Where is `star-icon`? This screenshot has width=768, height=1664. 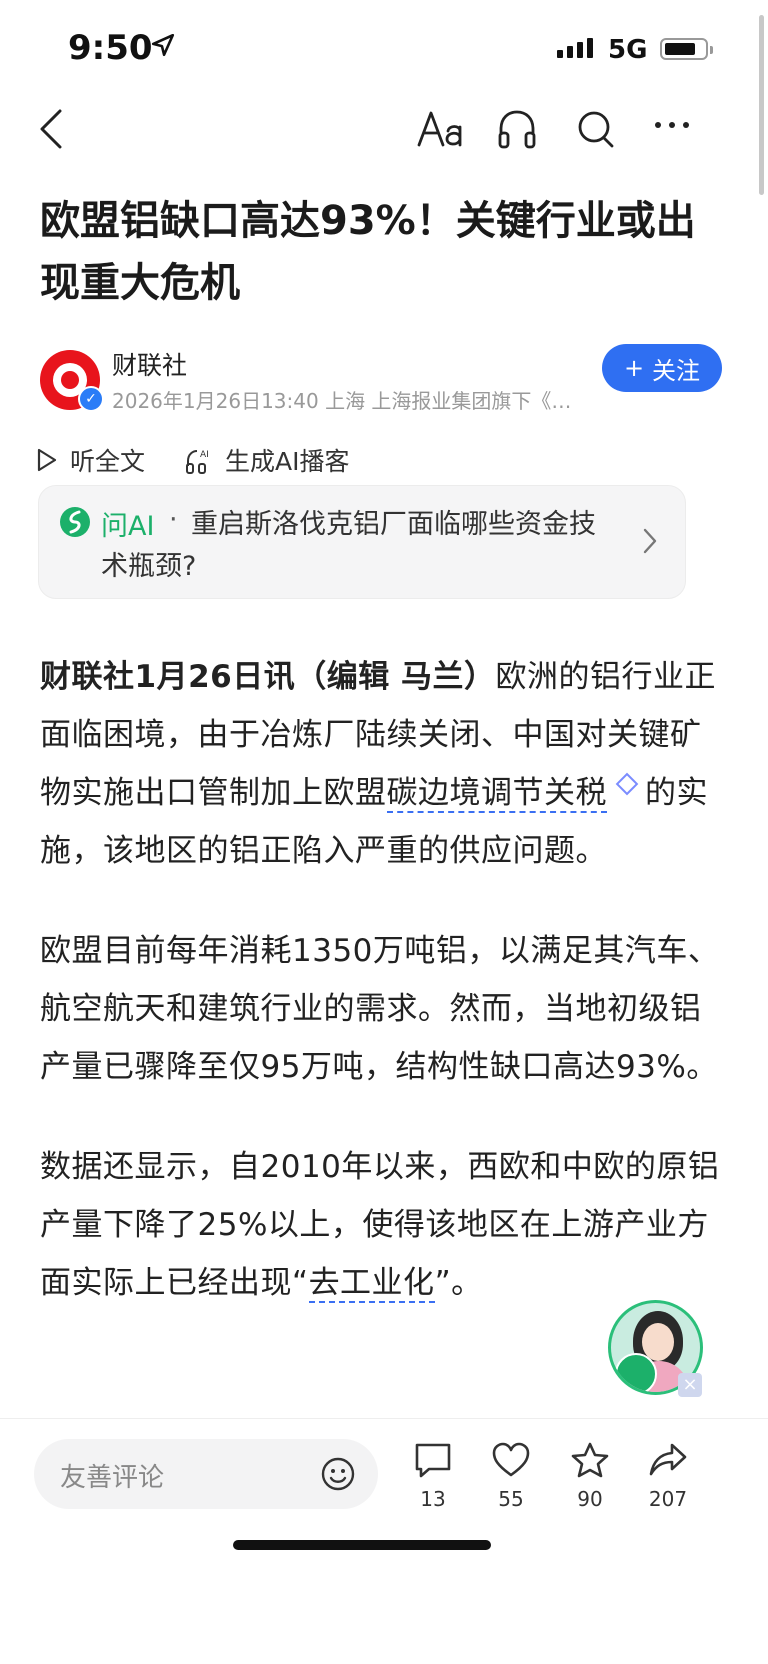 star-icon is located at coordinates (590, 1460).